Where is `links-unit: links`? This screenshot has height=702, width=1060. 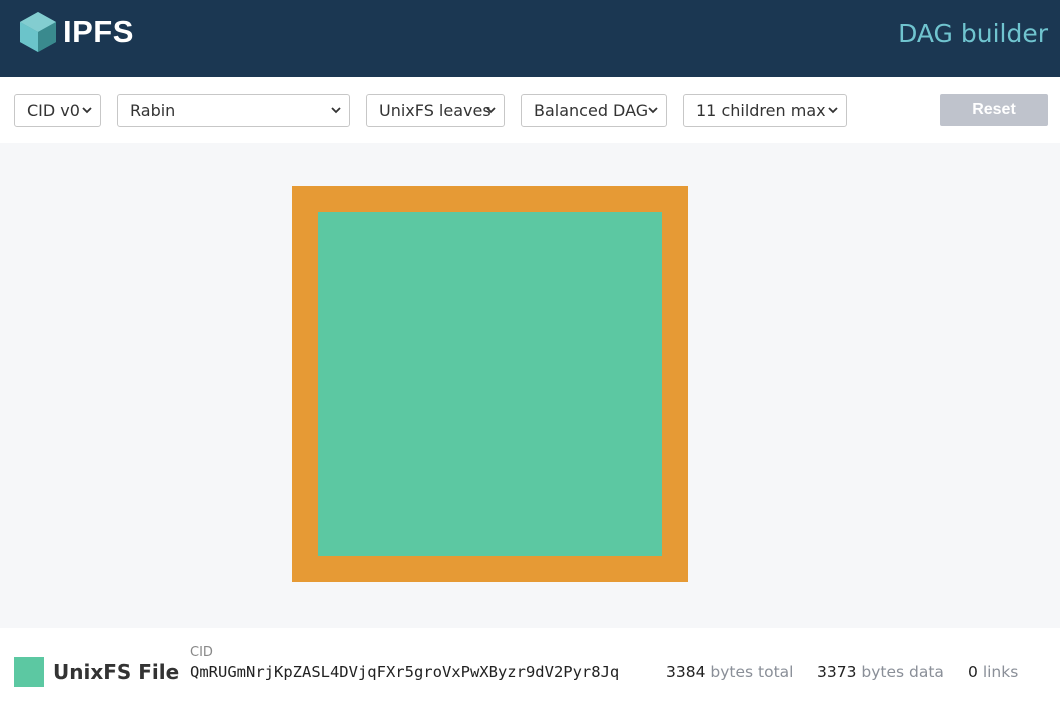
links-unit: links is located at coordinates (1000, 672).